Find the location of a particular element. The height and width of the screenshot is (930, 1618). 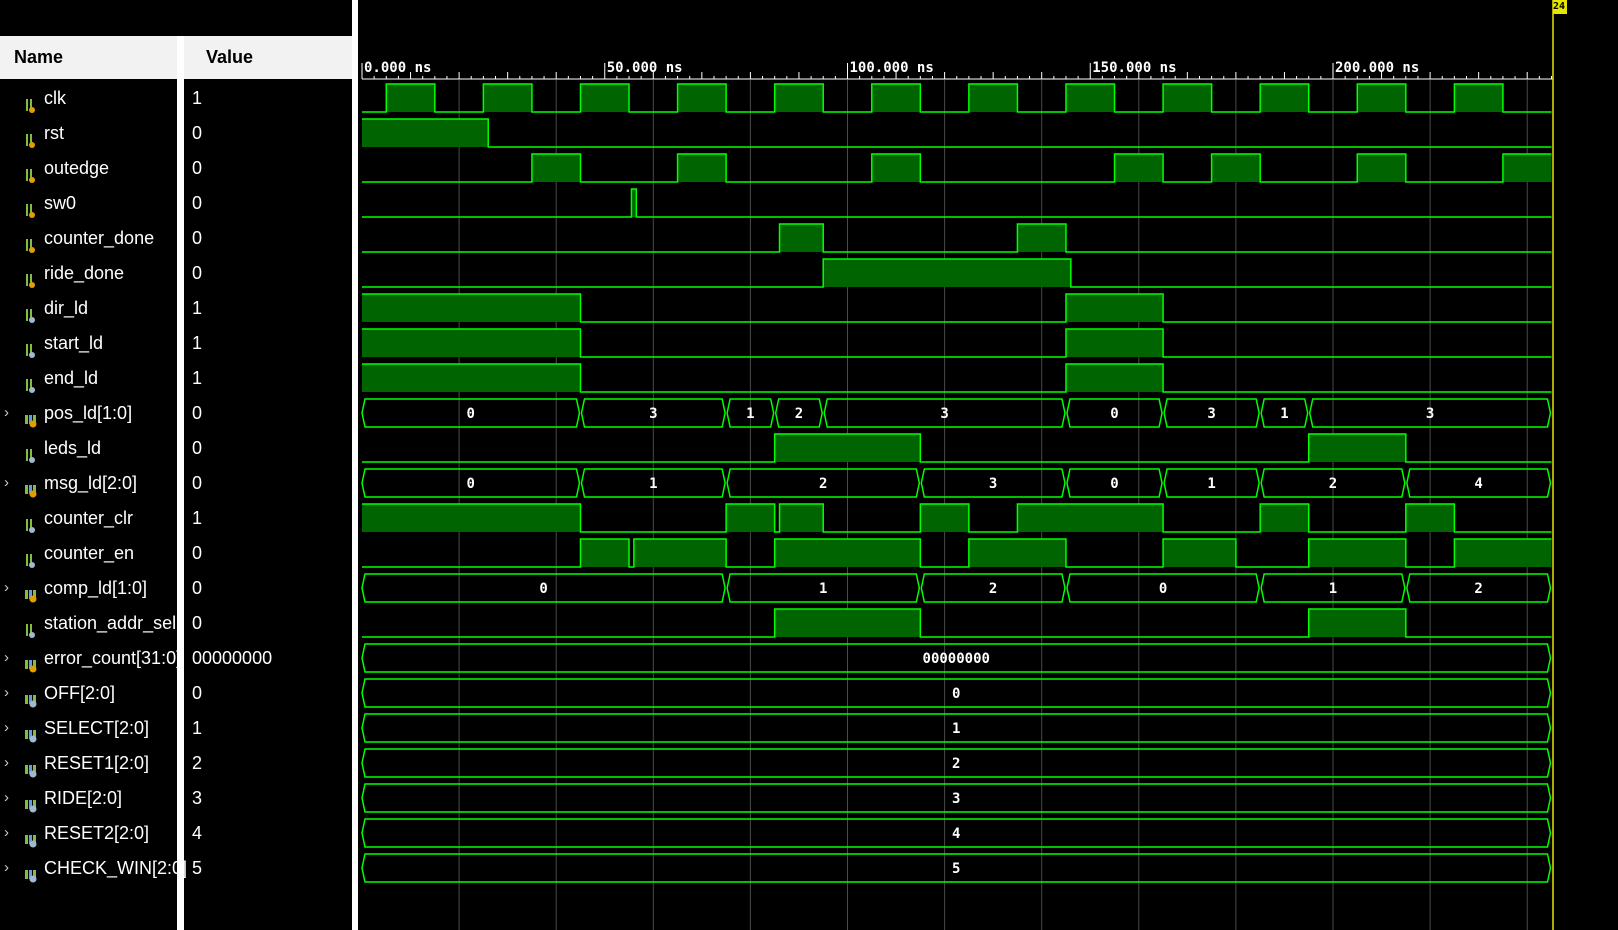

signal-name: OFF[2:0] is located at coordinates (80, 693).